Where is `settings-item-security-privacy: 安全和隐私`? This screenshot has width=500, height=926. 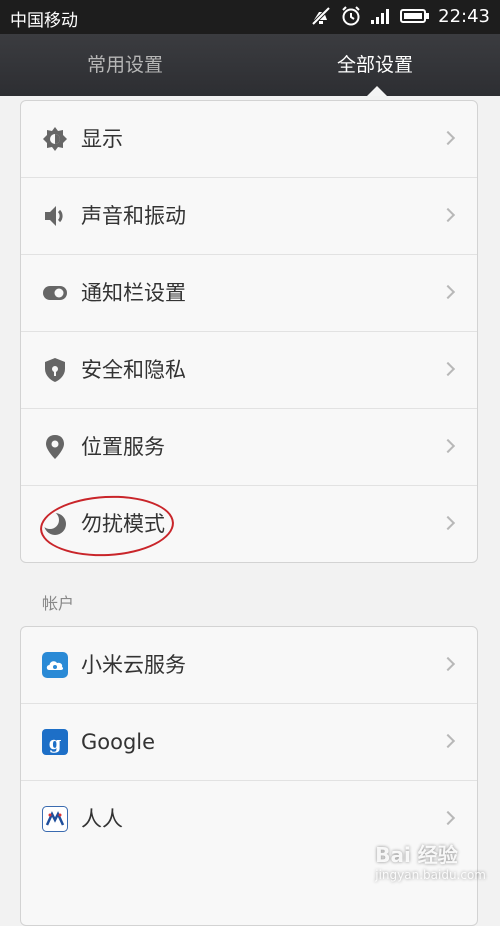 settings-item-security-privacy: 安全和隐私 is located at coordinates (249, 370).